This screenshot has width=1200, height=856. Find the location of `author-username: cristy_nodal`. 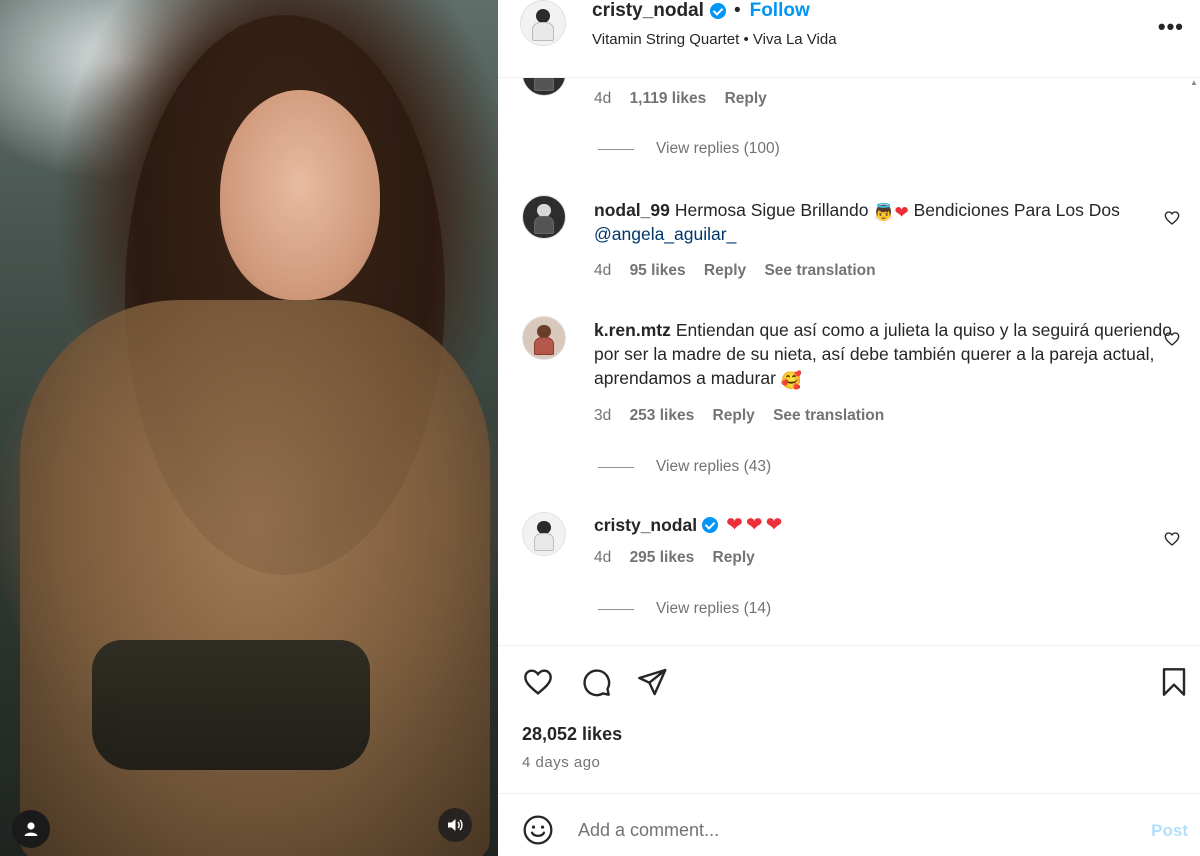

author-username: cristy_nodal is located at coordinates (648, 11).